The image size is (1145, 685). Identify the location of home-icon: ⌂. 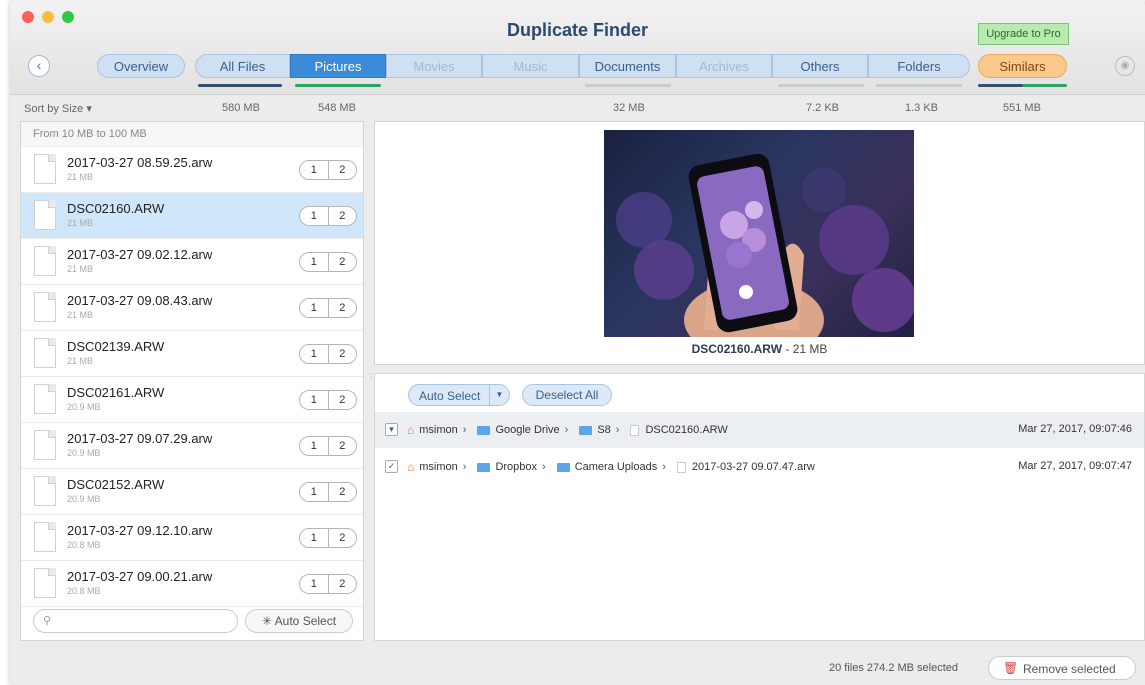
(411, 467).